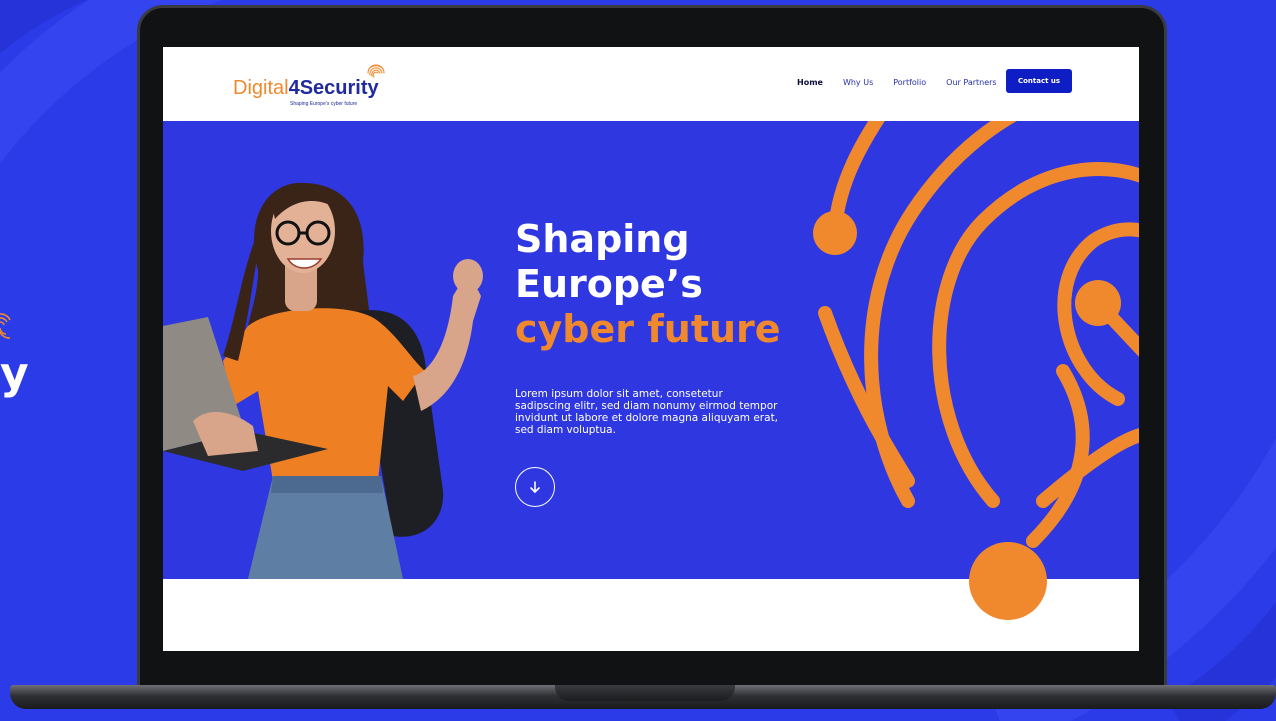 The width and height of the screenshot is (1276, 721). Describe the element at coordinates (306, 88) in the screenshot. I see `brand-name: Digital4Security` at that location.